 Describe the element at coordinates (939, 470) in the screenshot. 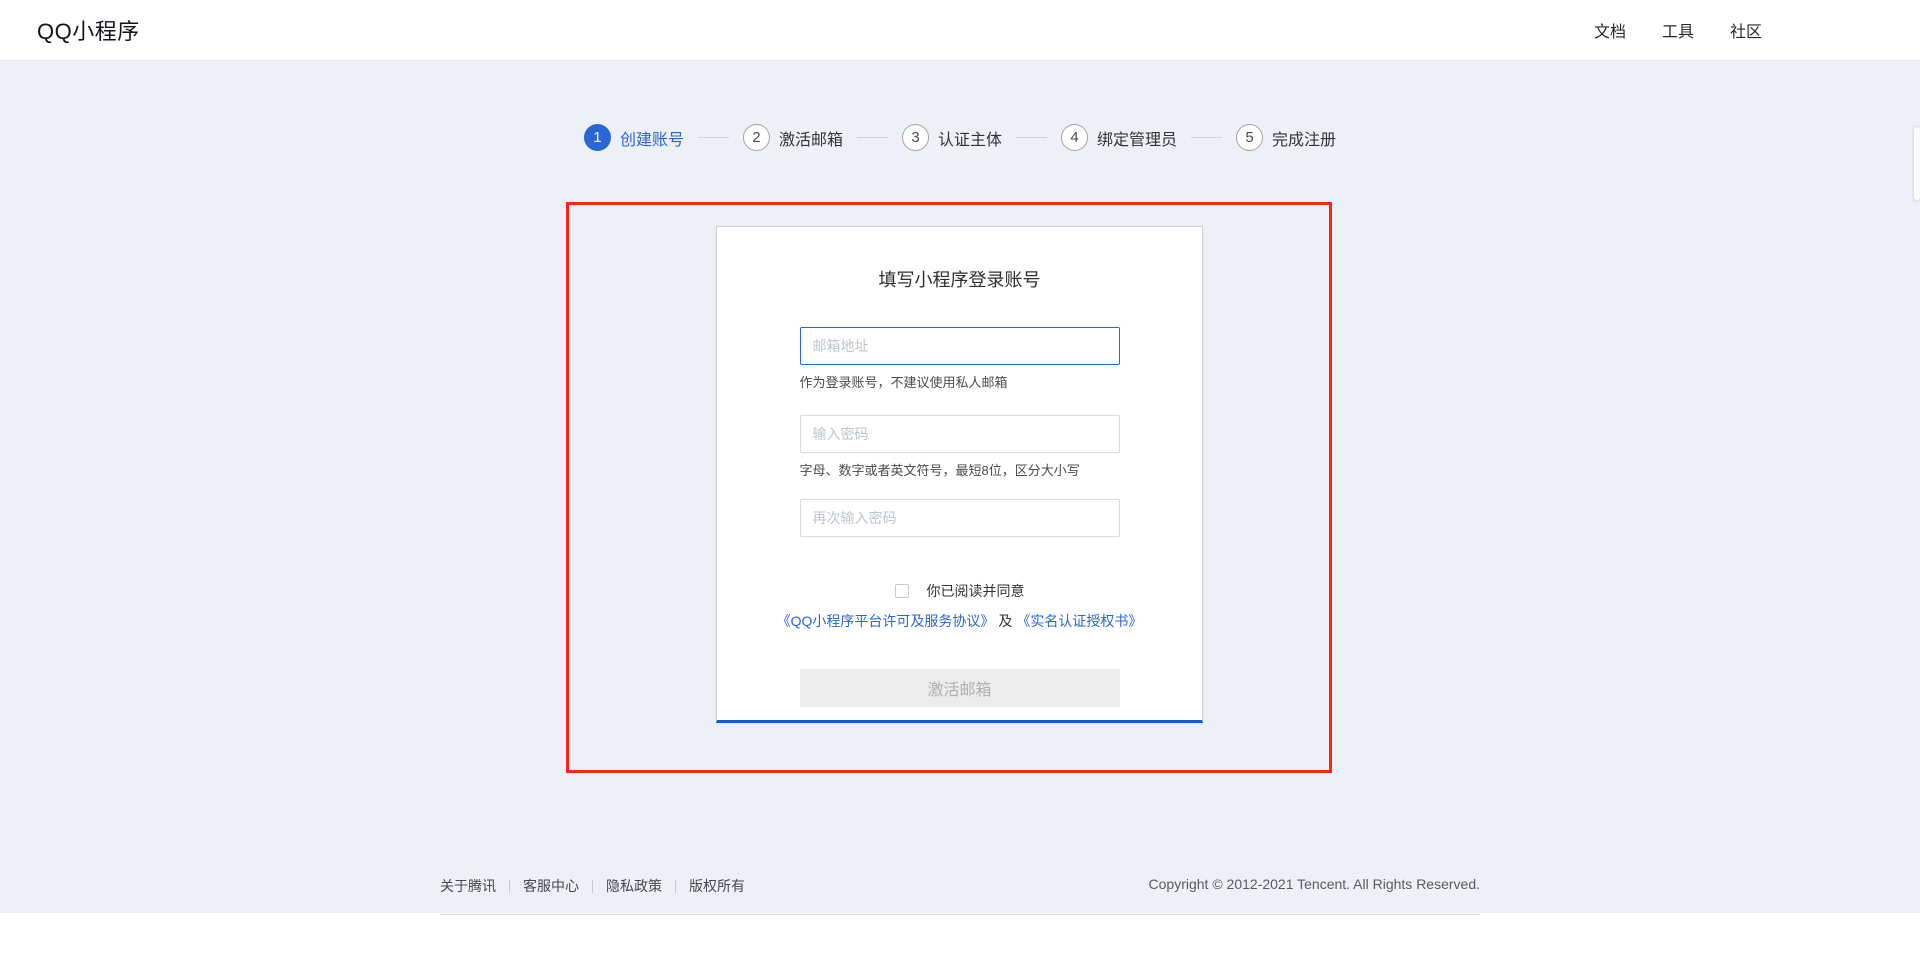

I see `password-hint: 字母、数字或者英文符号，最短8位，区分大小写` at that location.